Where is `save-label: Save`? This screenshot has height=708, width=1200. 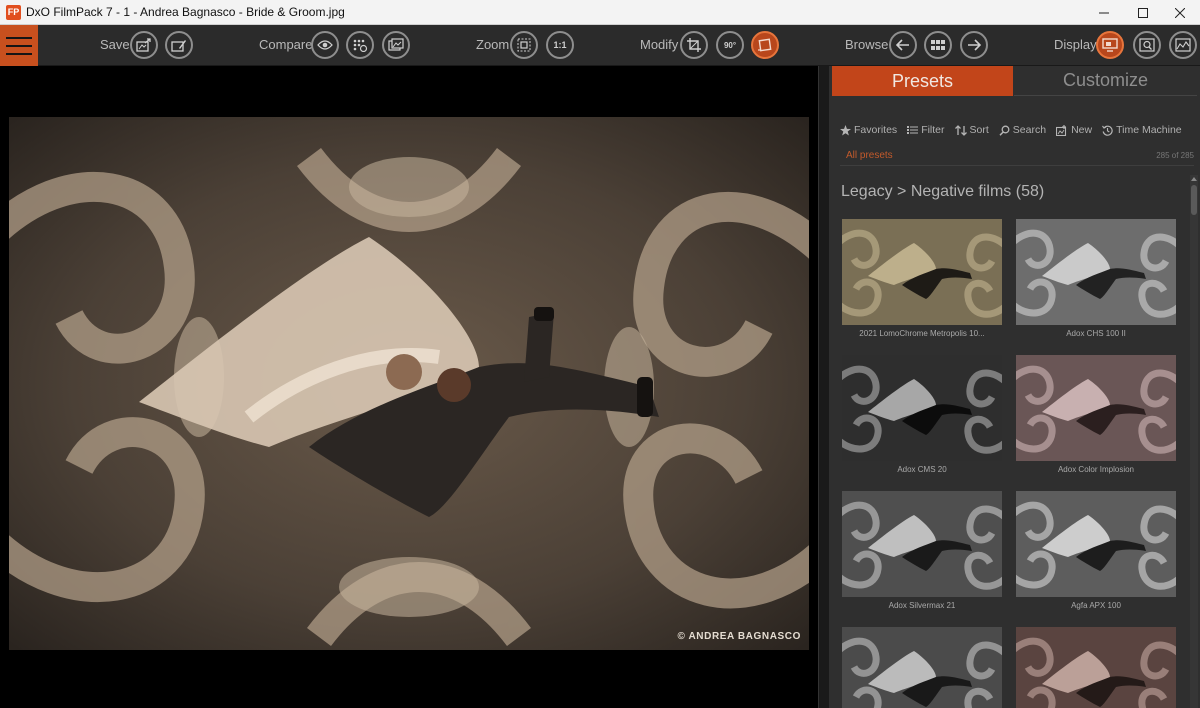
save-label: Save is located at coordinates (115, 44).